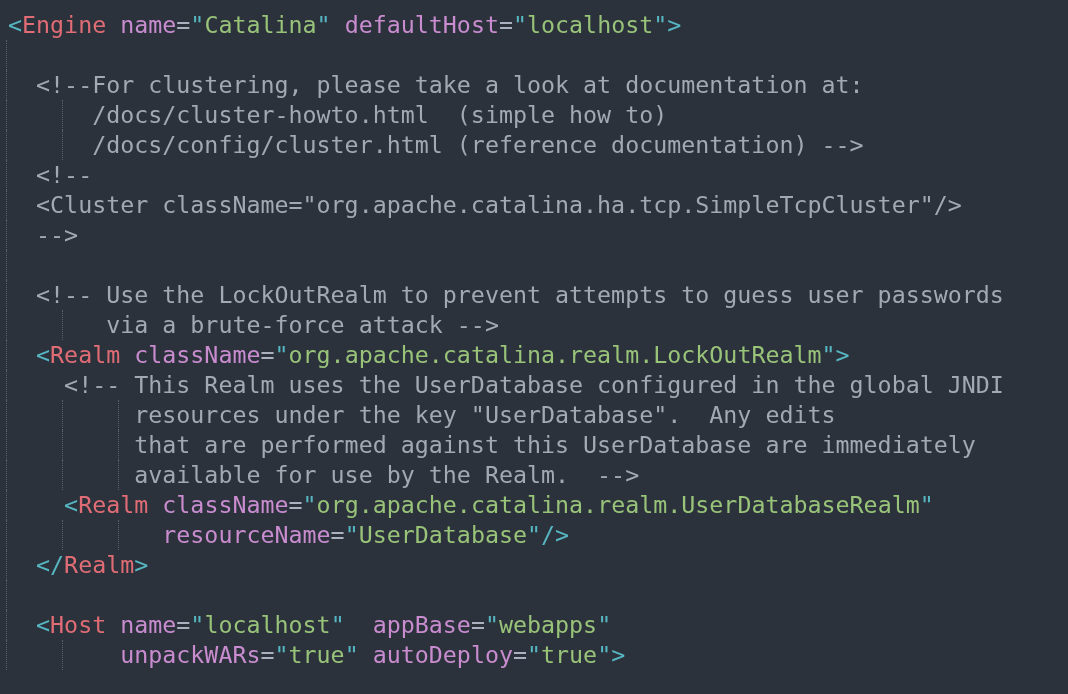 Image resolution: width=1068 pixels, height=694 pixels. I want to click on code-line: <!-- This Realm uses the UserDatabase configured in the global JNDI, so click(533, 385).